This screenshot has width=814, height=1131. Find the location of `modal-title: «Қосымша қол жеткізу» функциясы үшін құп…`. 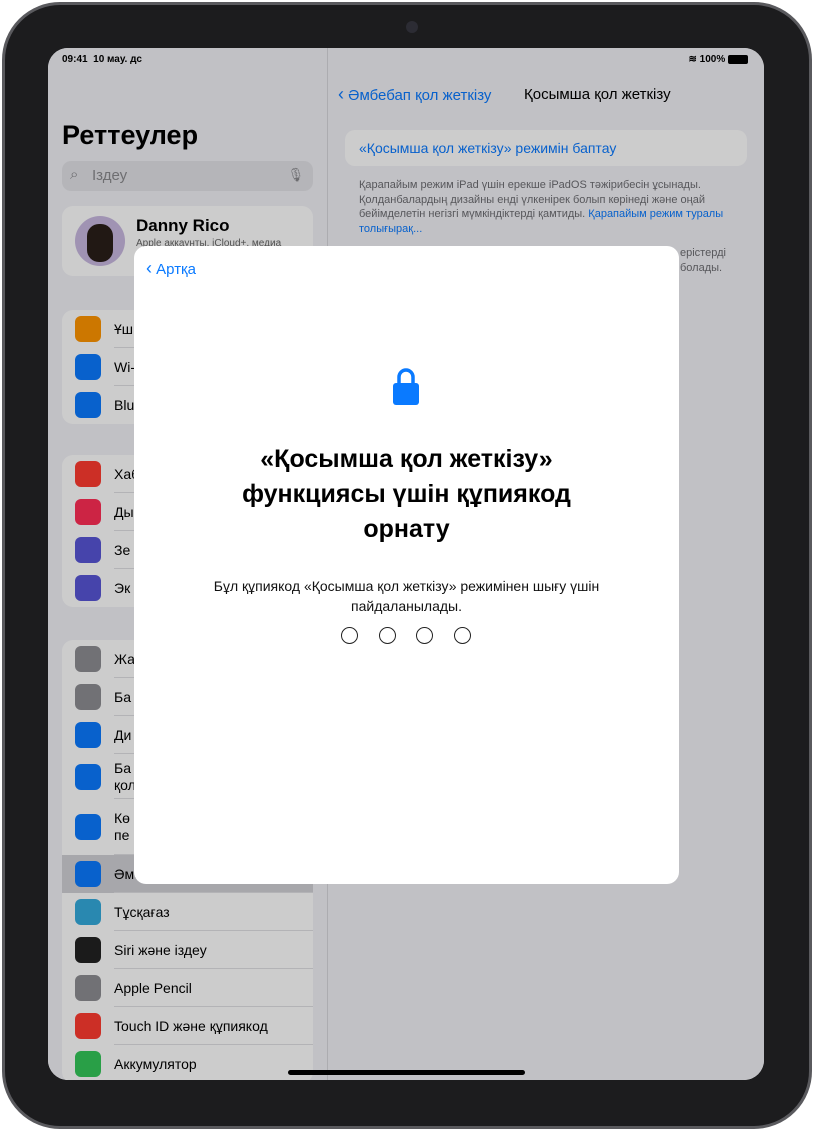

modal-title: «Қосымша қол жеткізу» функциясы үшін құп… is located at coordinates (406, 494).